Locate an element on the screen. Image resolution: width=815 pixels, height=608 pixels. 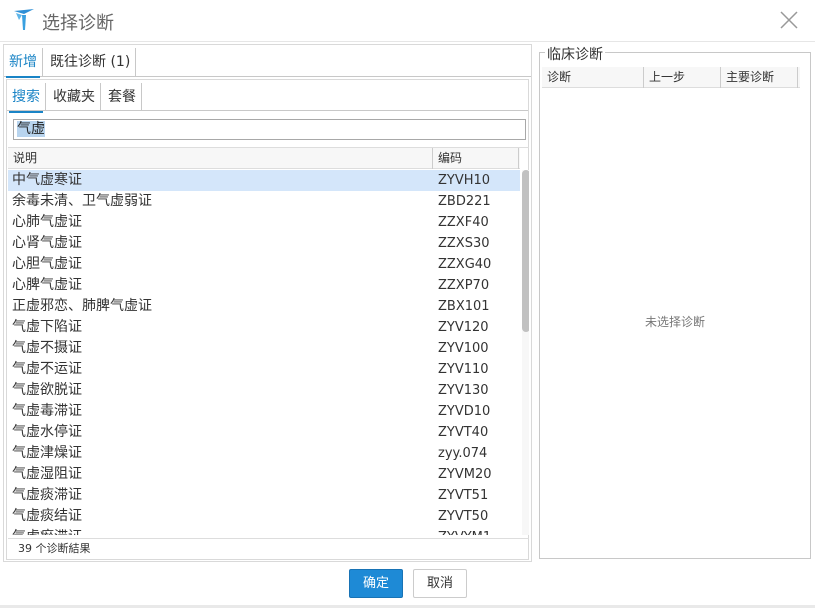
cell-code: ZYVH10 is located at coordinates (464, 180).